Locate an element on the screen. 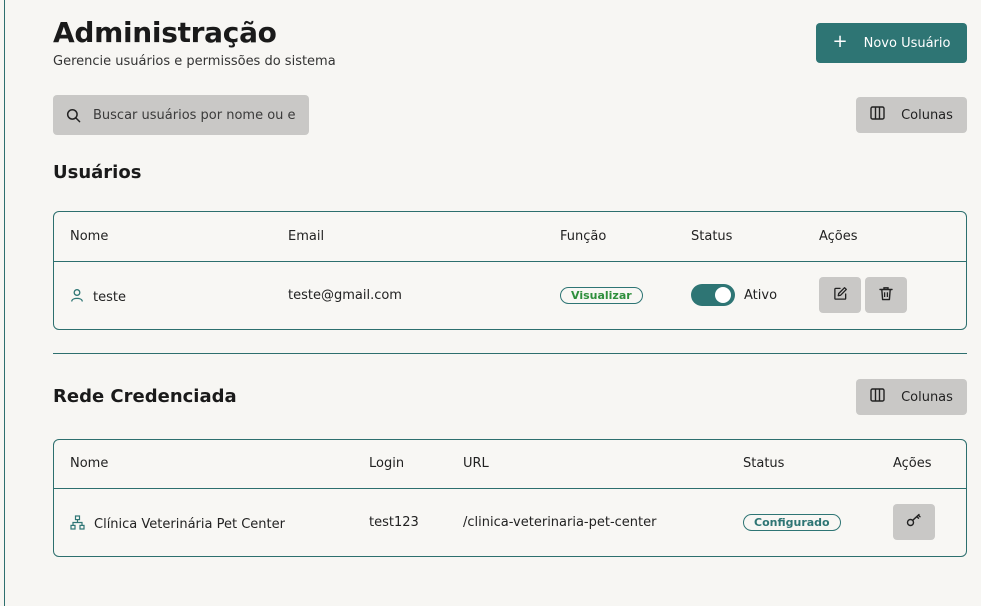 The width and height of the screenshot is (981, 606). header-email: Email is located at coordinates (306, 236).